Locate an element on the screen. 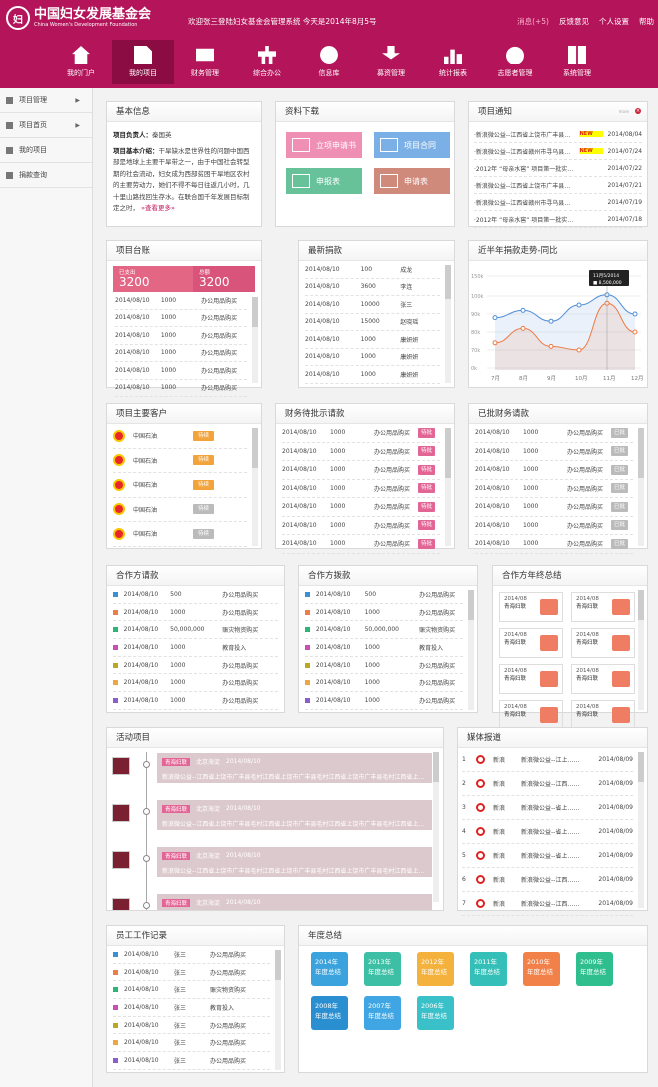  staff-scrollbar is located at coordinates (278, 1010).